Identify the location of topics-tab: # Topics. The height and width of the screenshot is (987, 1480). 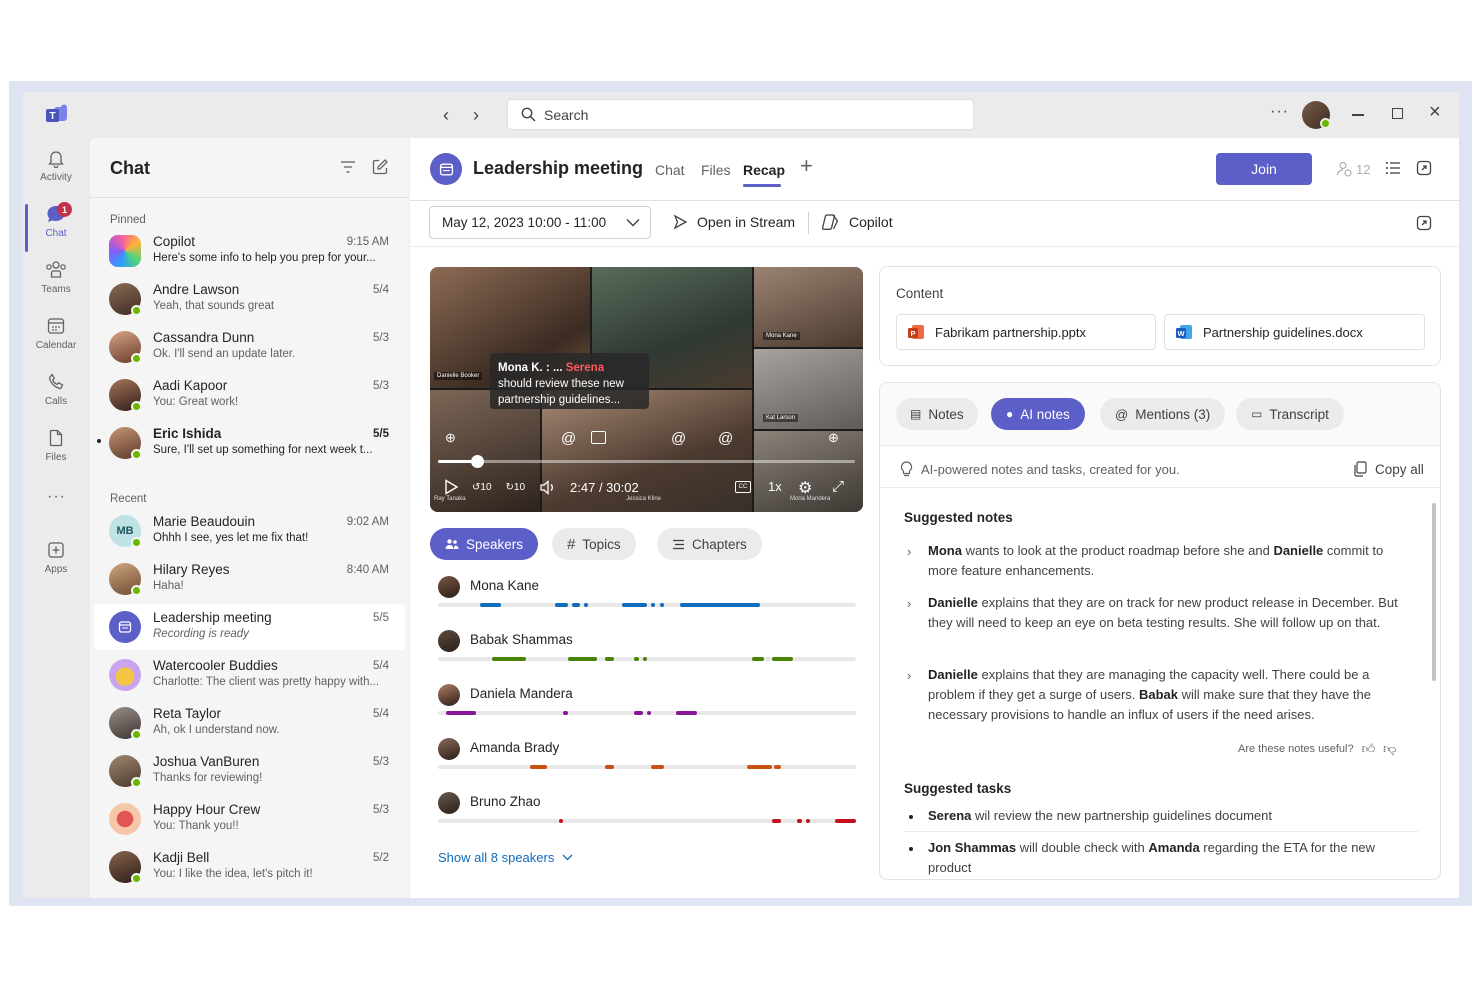
(594, 544).